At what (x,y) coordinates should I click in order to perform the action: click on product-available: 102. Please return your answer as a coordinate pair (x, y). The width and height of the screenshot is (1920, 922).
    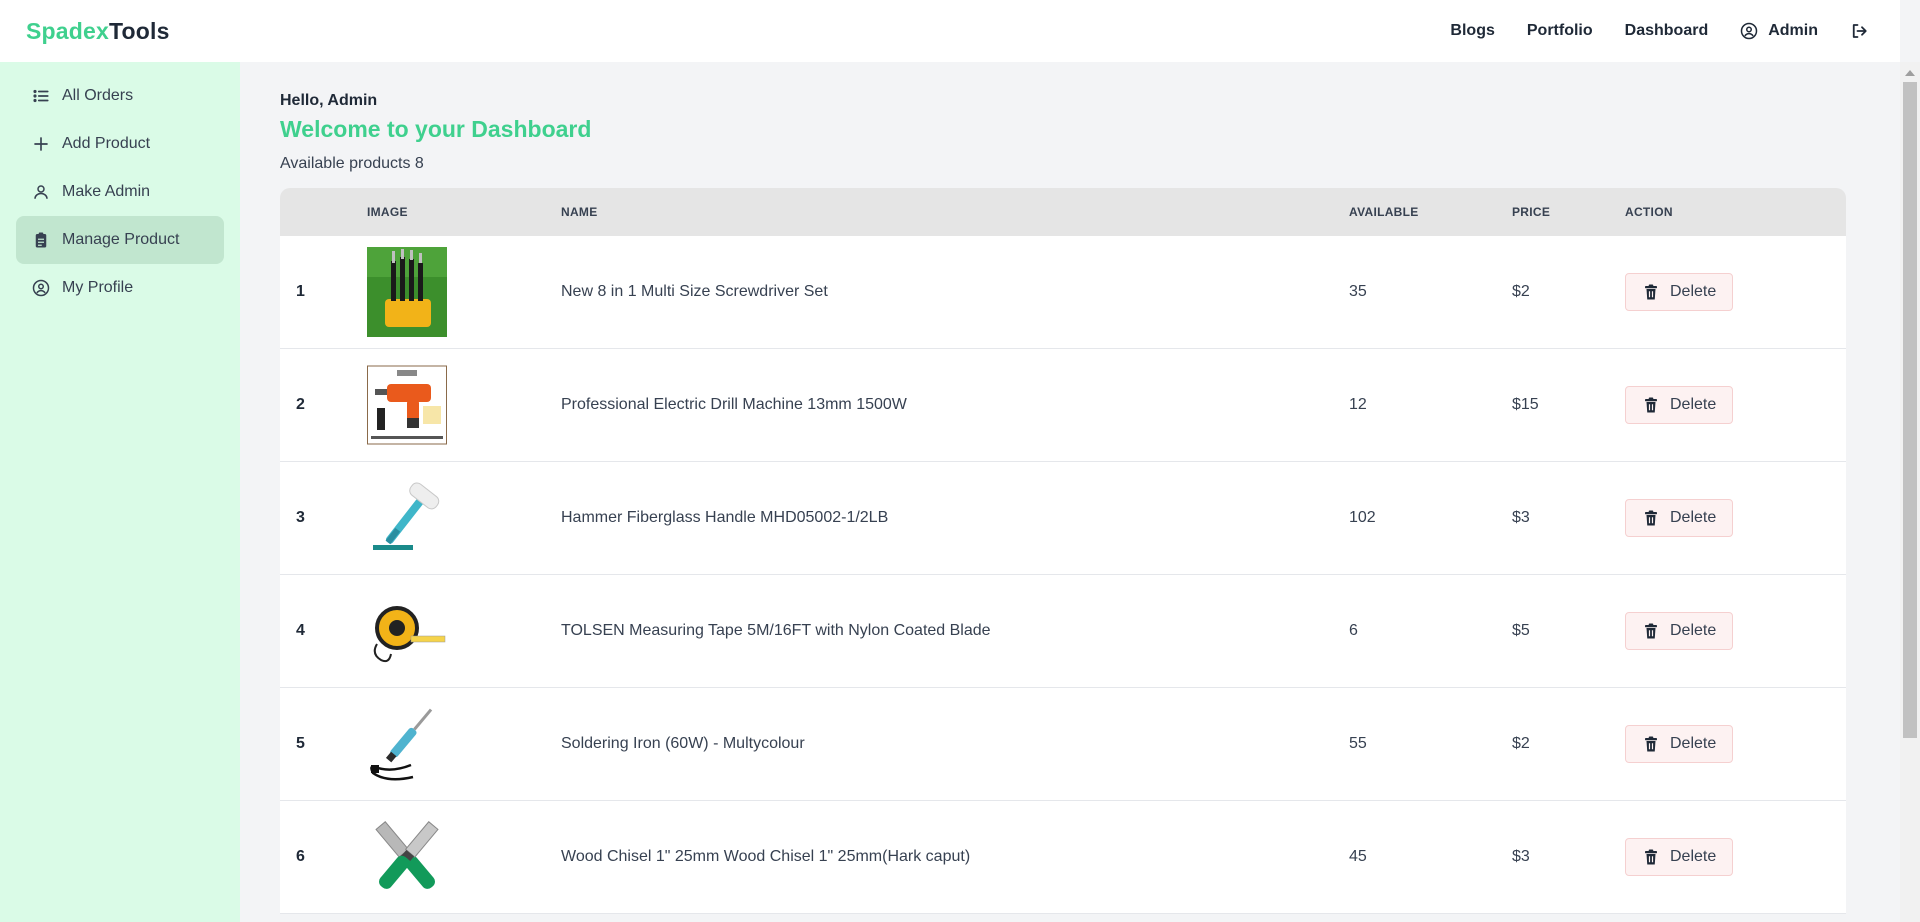
    Looking at the image, I should click on (1362, 517).